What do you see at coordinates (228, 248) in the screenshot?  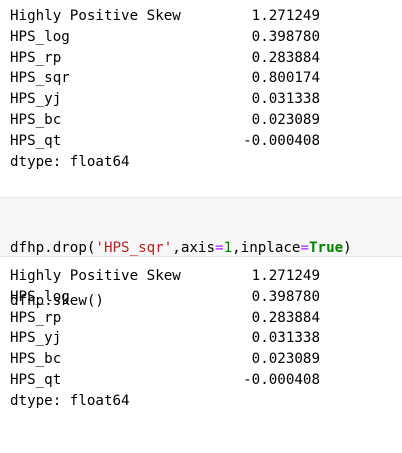 I see `code-number: 1` at bounding box center [228, 248].